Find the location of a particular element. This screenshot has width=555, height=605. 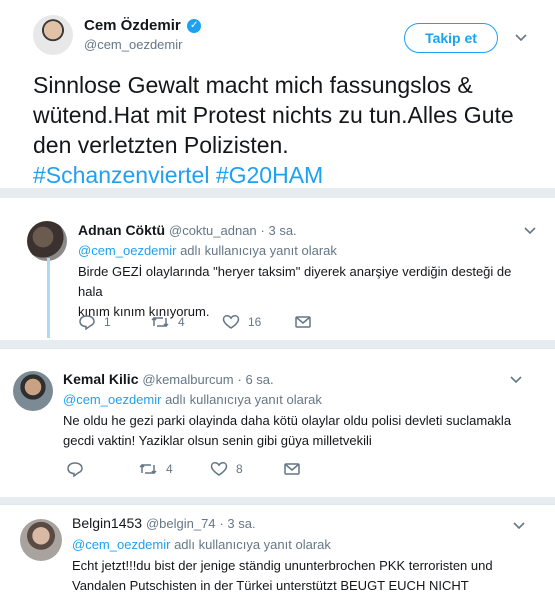

reply-count: 1 is located at coordinates (107, 322).